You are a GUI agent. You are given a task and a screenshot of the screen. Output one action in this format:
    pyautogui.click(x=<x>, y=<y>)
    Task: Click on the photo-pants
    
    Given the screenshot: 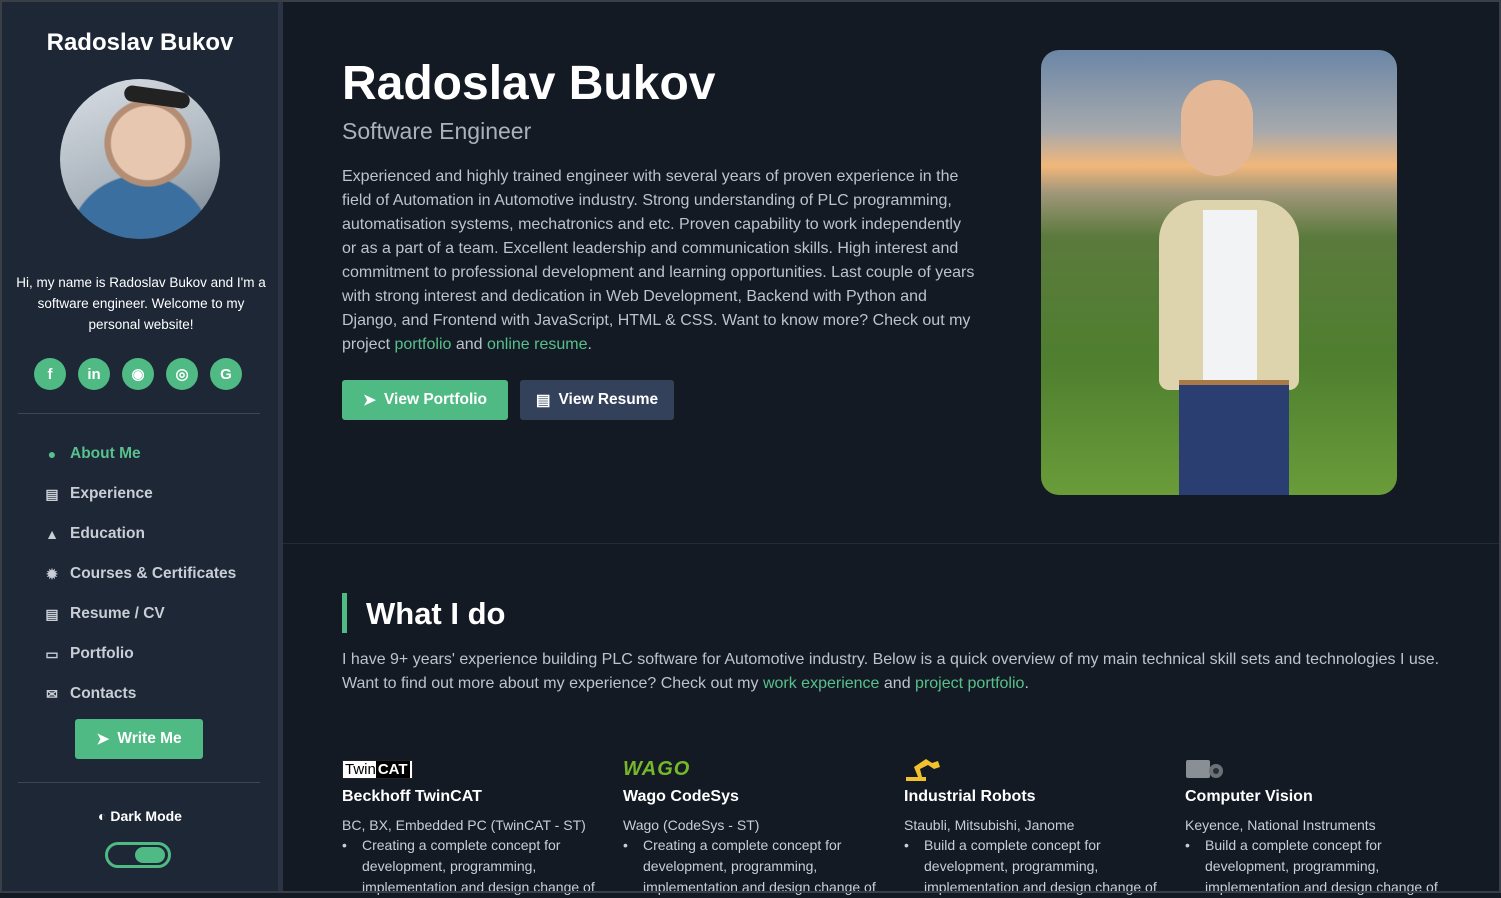 What is the action you would take?
    pyautogui.click(x=1234, y=440)
    